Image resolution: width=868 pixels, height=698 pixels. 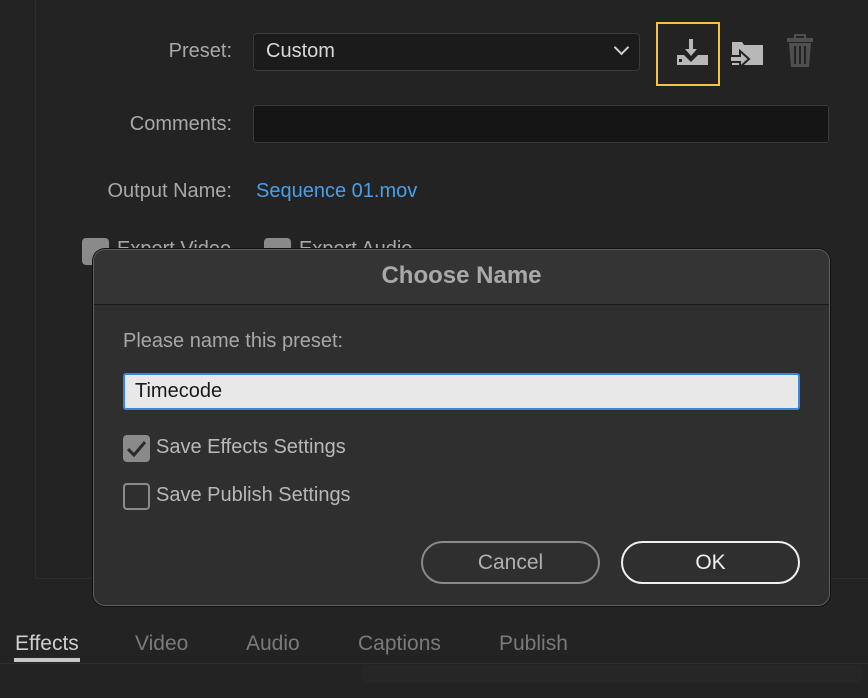 I want to click on settings-tabs: Effects Video Audio Captions Publish, so click(x=434, y=642).